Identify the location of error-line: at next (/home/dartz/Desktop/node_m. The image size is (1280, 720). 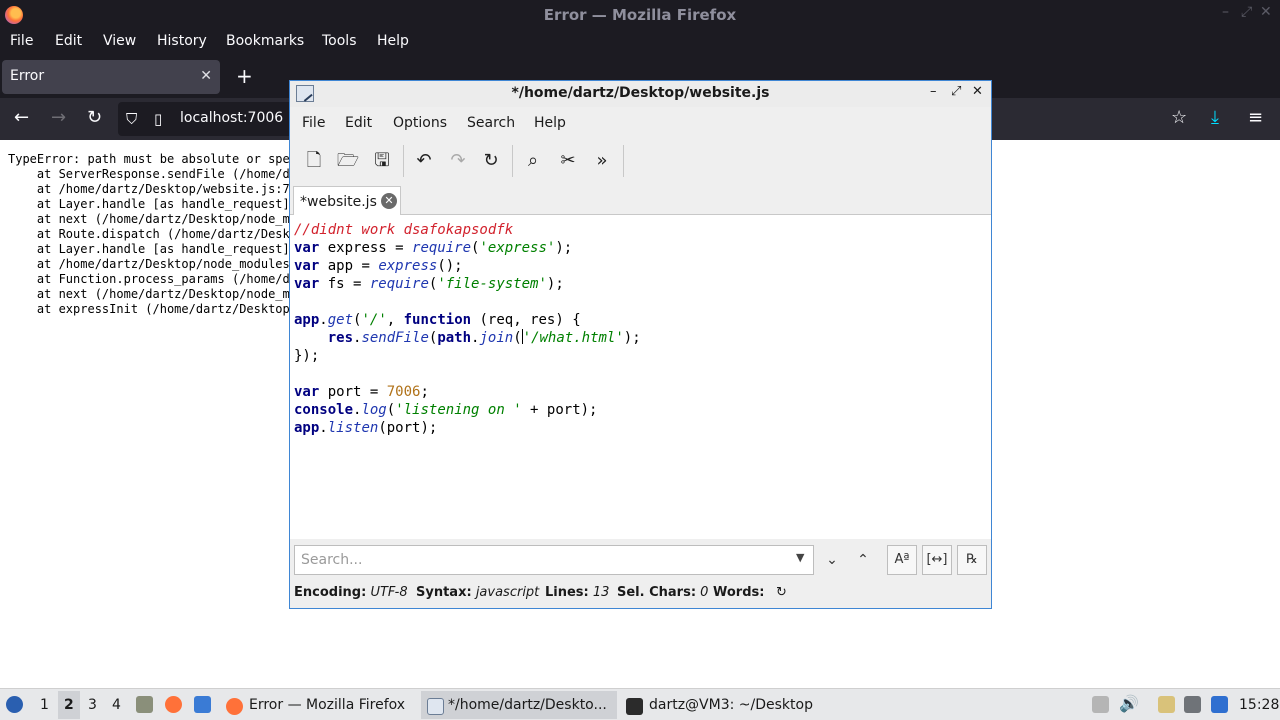
(149, 294).